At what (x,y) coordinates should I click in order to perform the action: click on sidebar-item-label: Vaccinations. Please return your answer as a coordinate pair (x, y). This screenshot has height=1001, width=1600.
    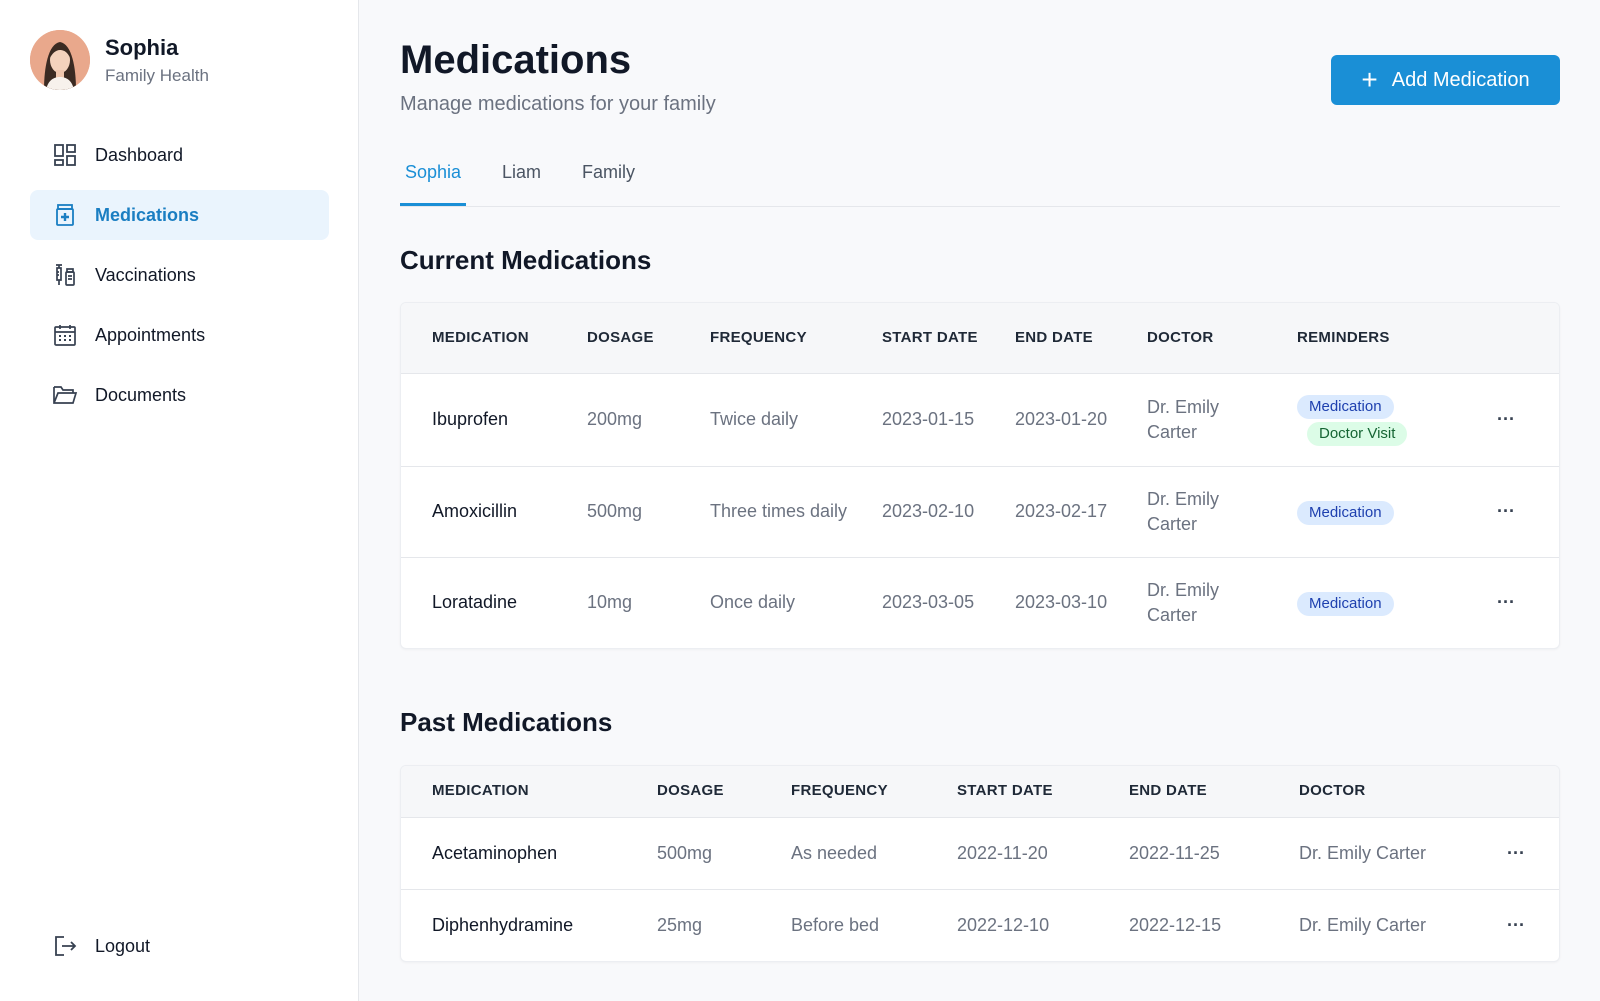
    Looking at the image, I should click on (145, 274).